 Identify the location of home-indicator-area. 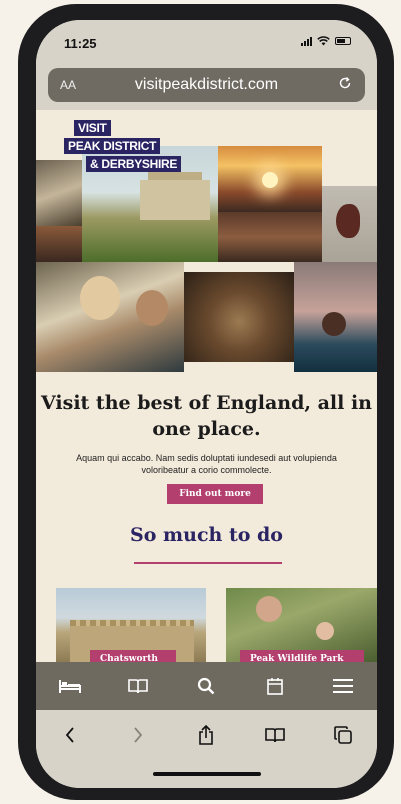
(206, 774).